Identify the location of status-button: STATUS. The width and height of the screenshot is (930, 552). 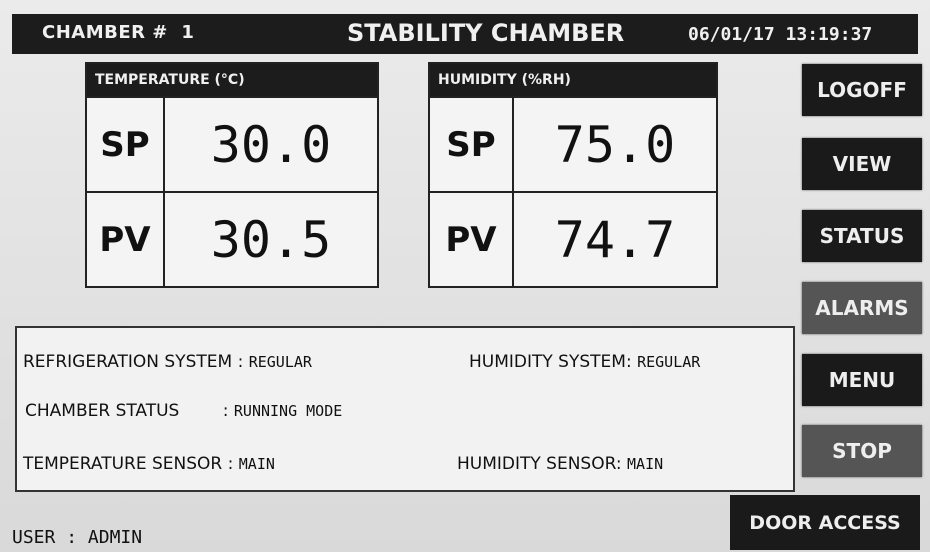
(862, 236).